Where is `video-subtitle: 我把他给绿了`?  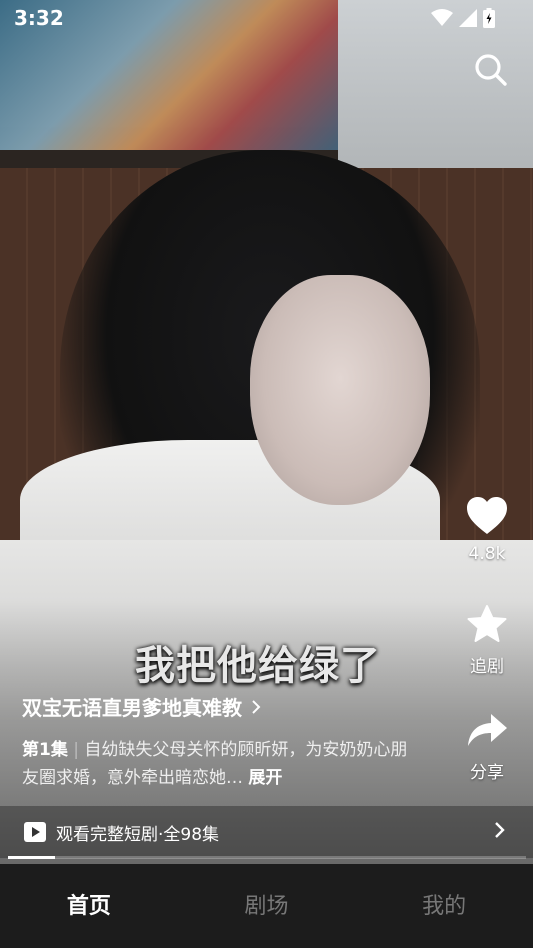 video-subtitle: 我把他给绿了 is located at coordinates (258, 666).